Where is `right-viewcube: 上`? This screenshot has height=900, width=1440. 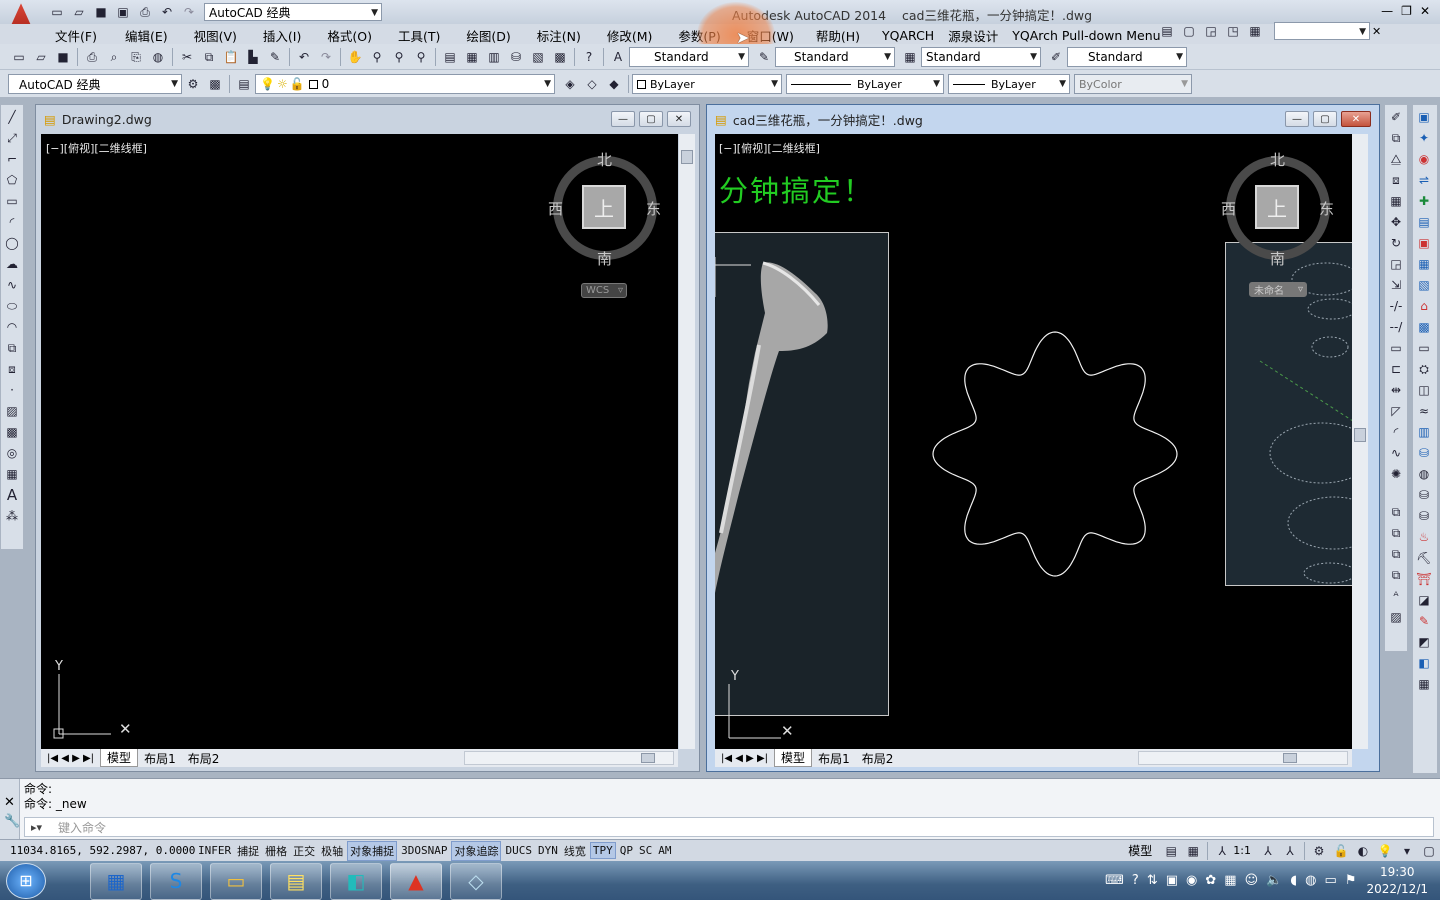 right-viewcube: 上 is located at coordinates (1277, 207).